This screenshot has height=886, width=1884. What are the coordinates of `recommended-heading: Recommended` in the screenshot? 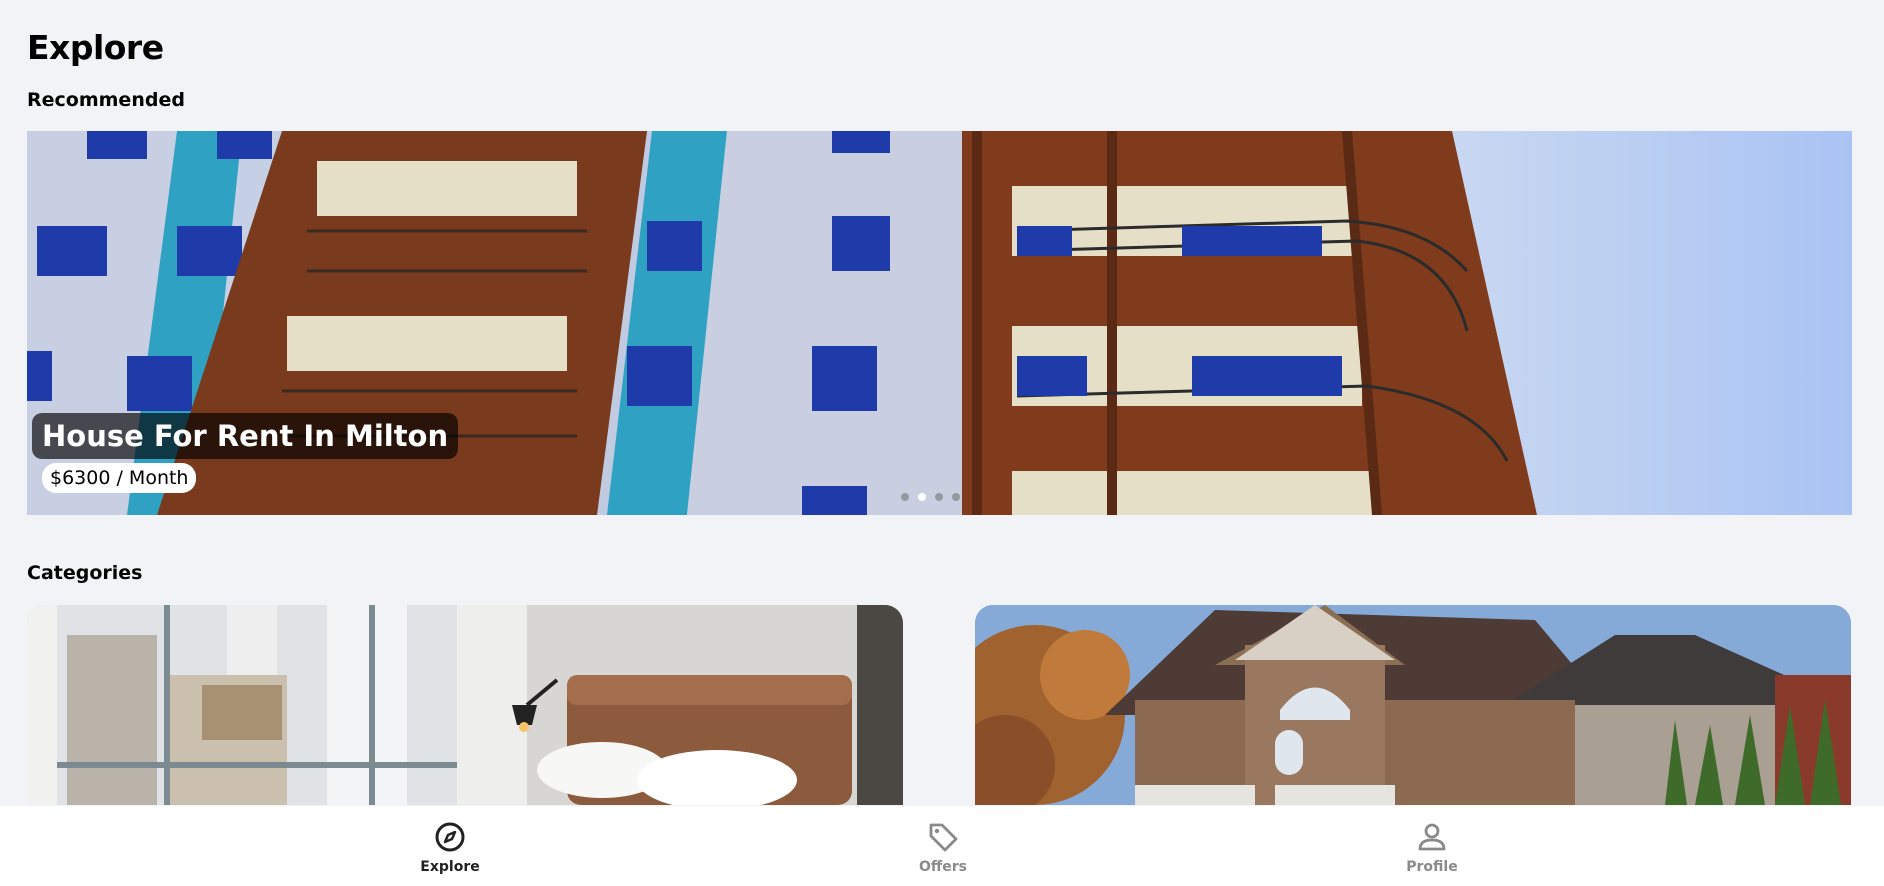 It's located at (106, 100).